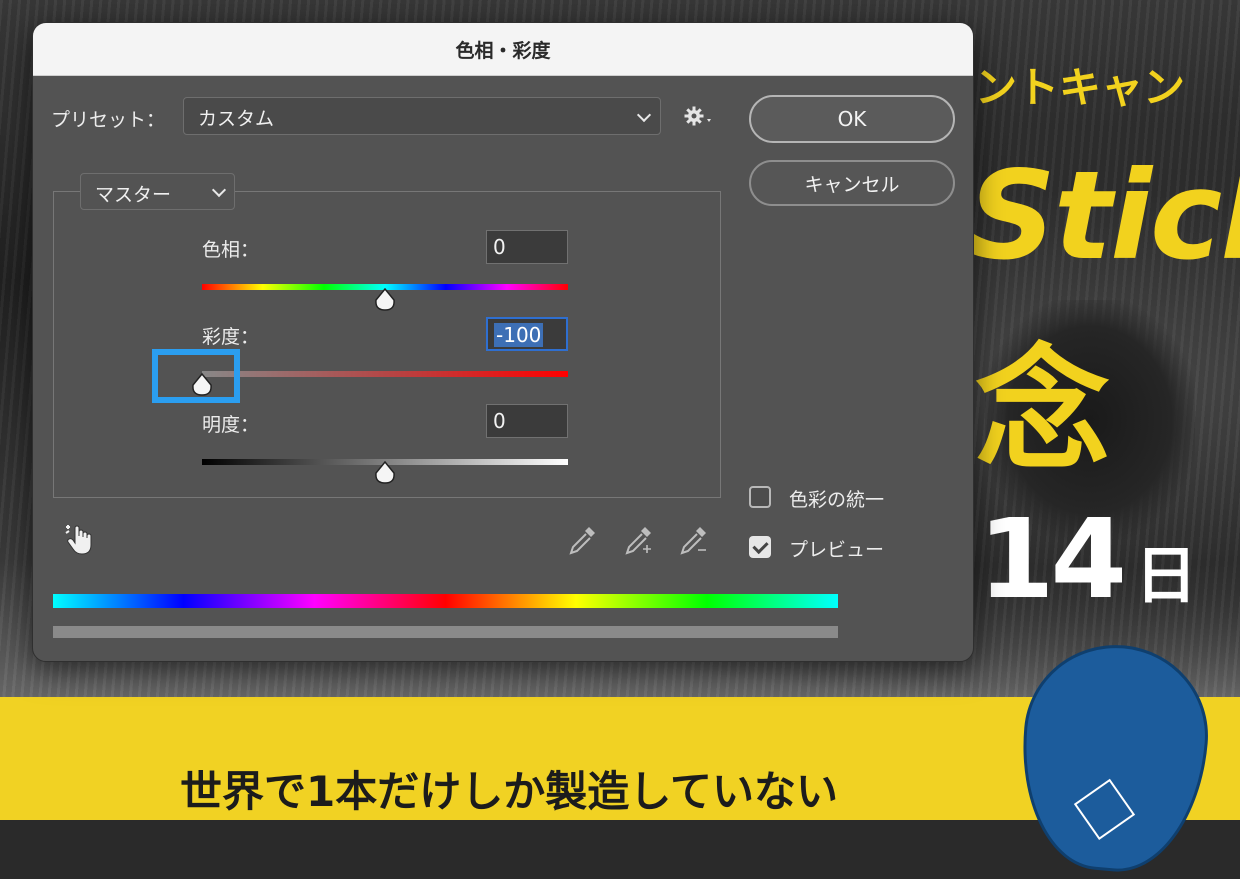 The image size is (1240, 879). What do you see at coordinates (1104, 809) in the screenshot?
I see `snowboard-logo-icon` at bounding box center [1104, 809].